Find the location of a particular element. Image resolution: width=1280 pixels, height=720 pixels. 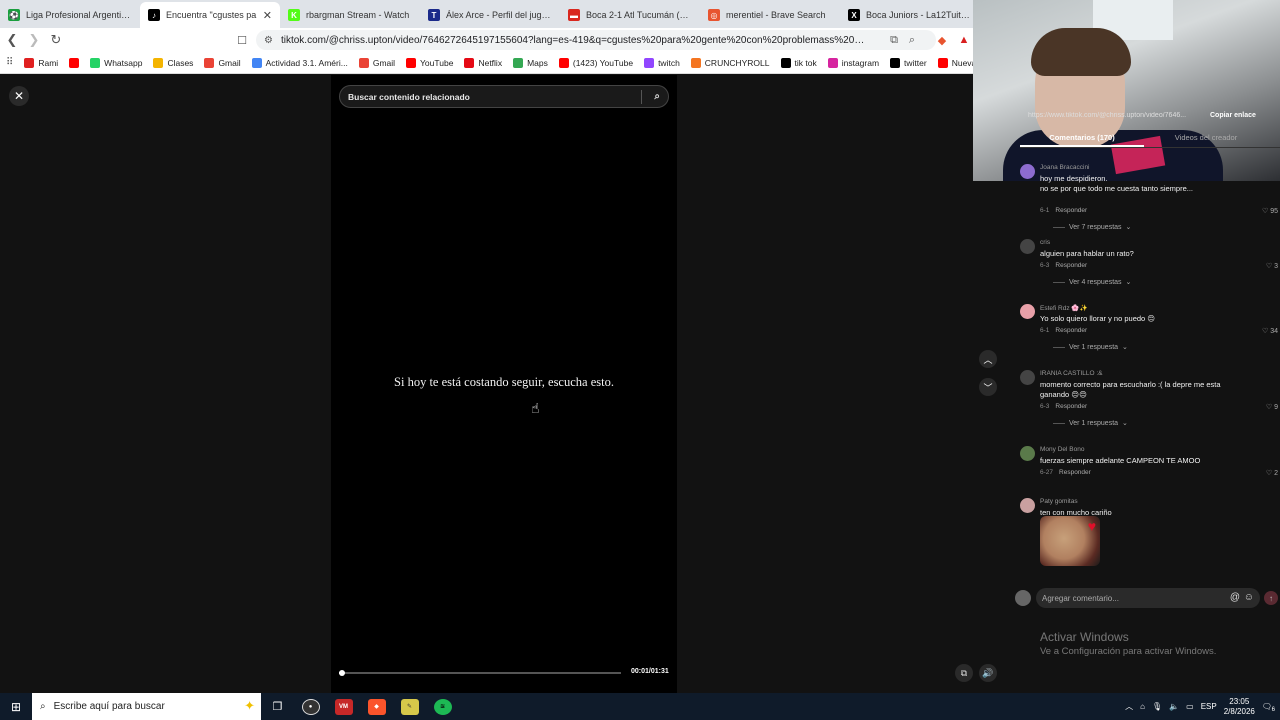

bookmark-item: Rami is located at coordinates (41, 62).